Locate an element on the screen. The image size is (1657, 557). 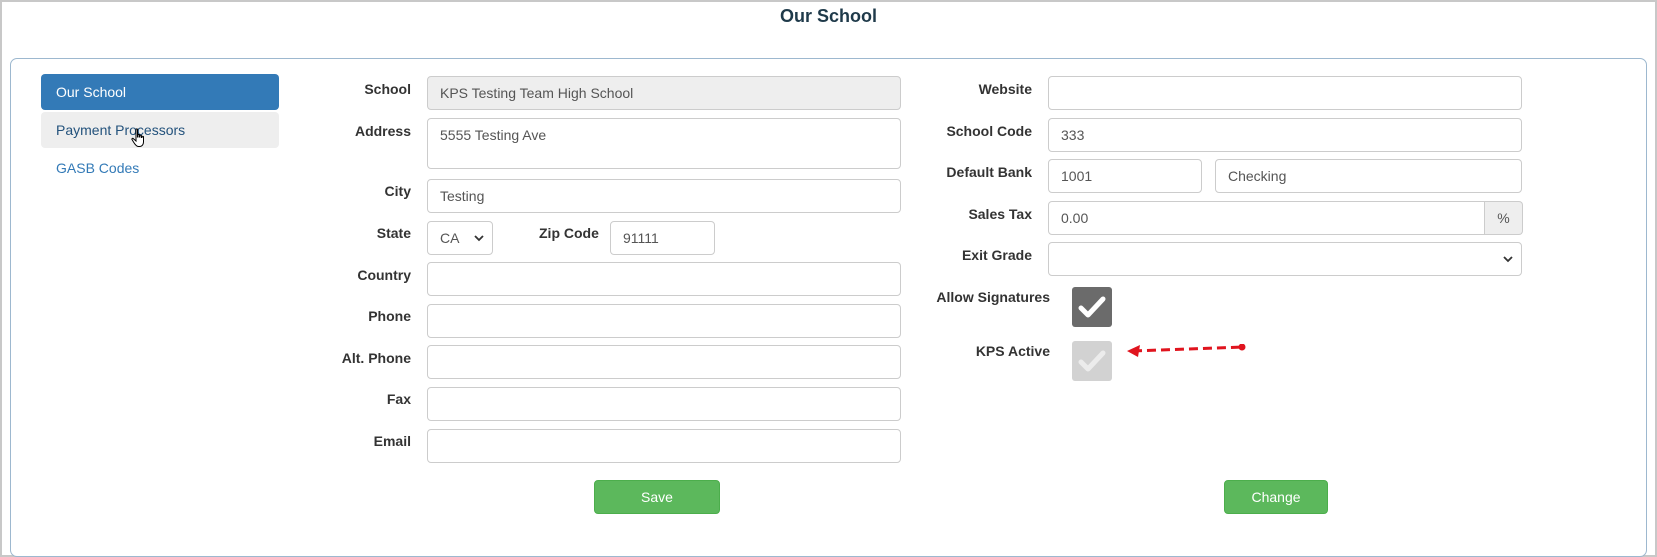
sales-tax-label: Sales Tax is located at coordinates (1000, 214).